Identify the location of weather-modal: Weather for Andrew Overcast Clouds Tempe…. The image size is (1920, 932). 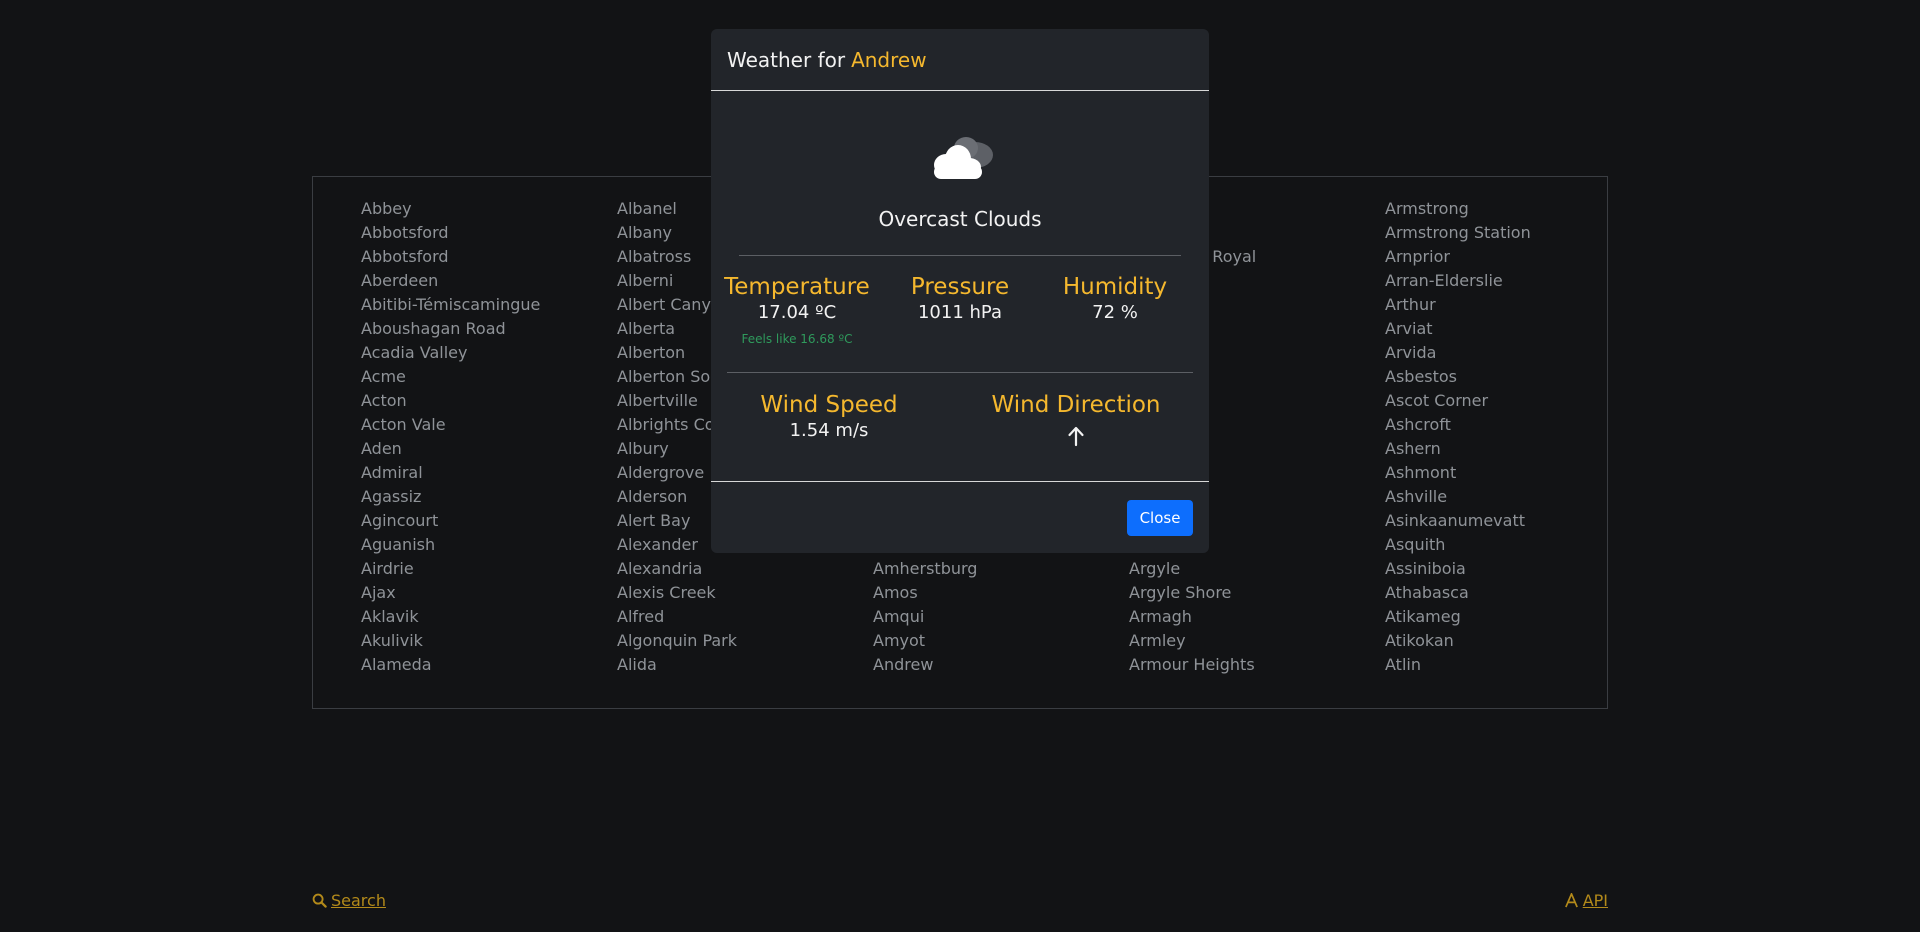
(960, 291).